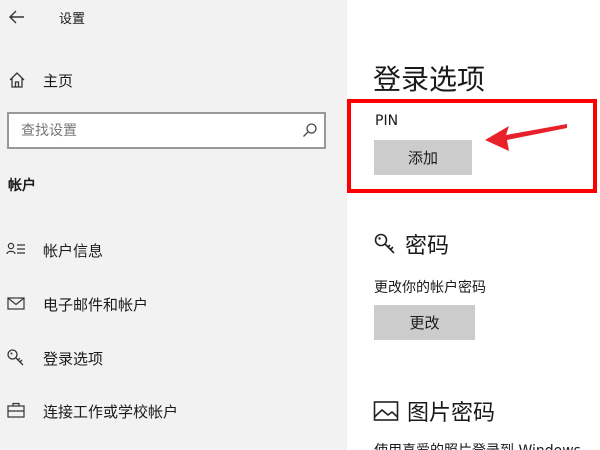 This screenshot has height=450, width=600. Describe the element at coordinates (424, 322) in the screenshot. I see `change-password-button: 更改` at that location.